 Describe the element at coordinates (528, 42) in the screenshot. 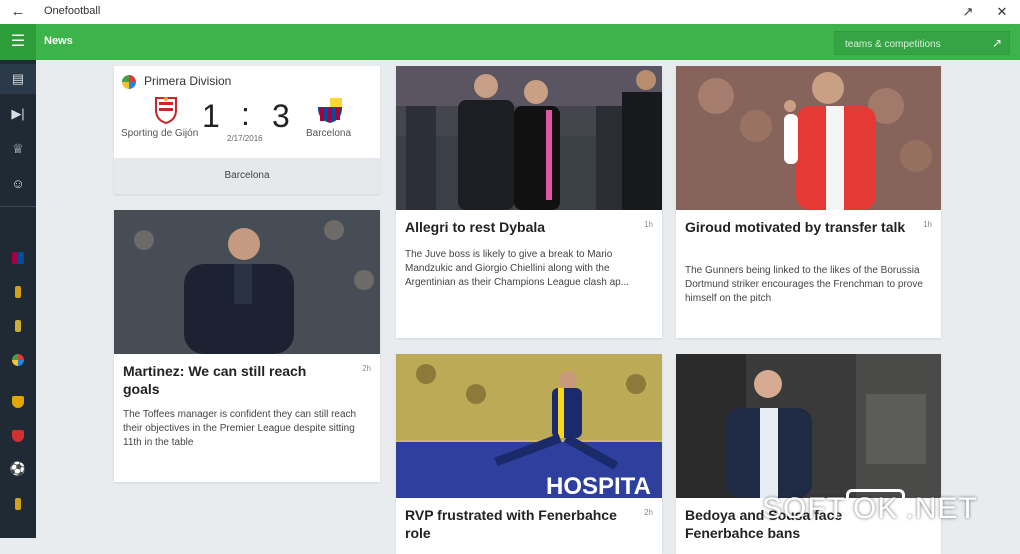

I see `header-bar: News ↗` at that location.